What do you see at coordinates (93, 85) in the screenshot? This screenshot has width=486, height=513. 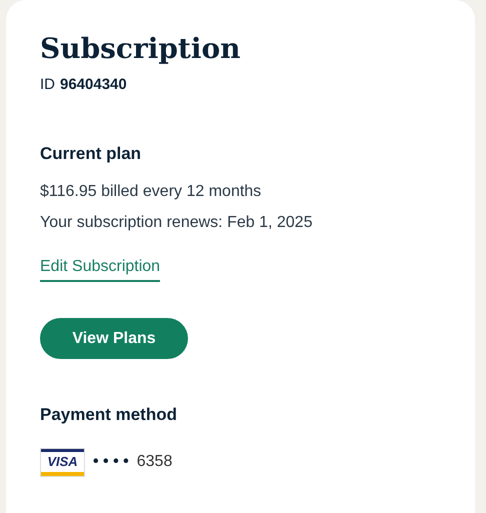 I see `id-value: 96404340` at bounding box center [93, 85].